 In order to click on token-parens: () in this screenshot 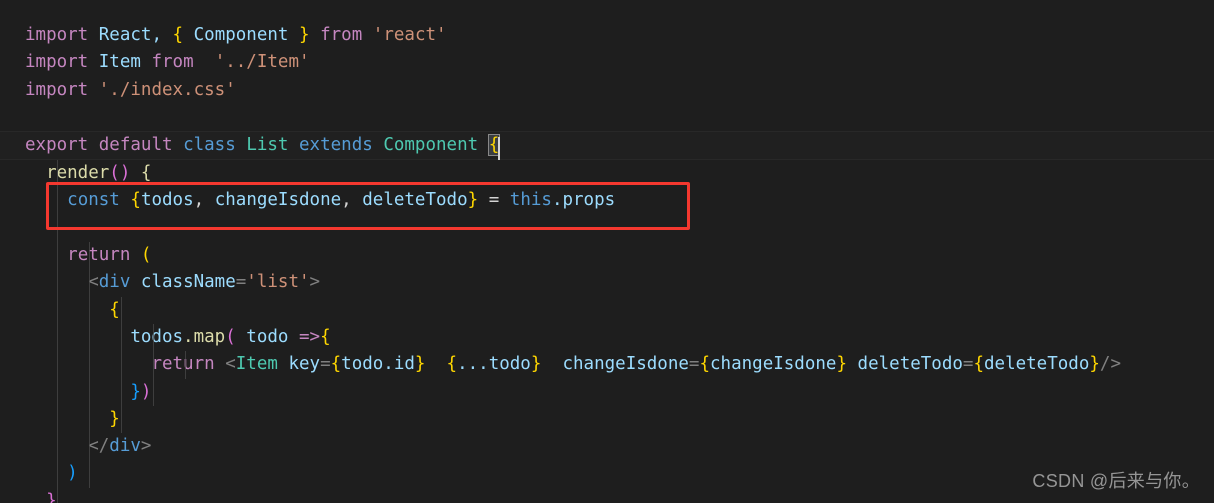, I will do `click(120, 173)`.